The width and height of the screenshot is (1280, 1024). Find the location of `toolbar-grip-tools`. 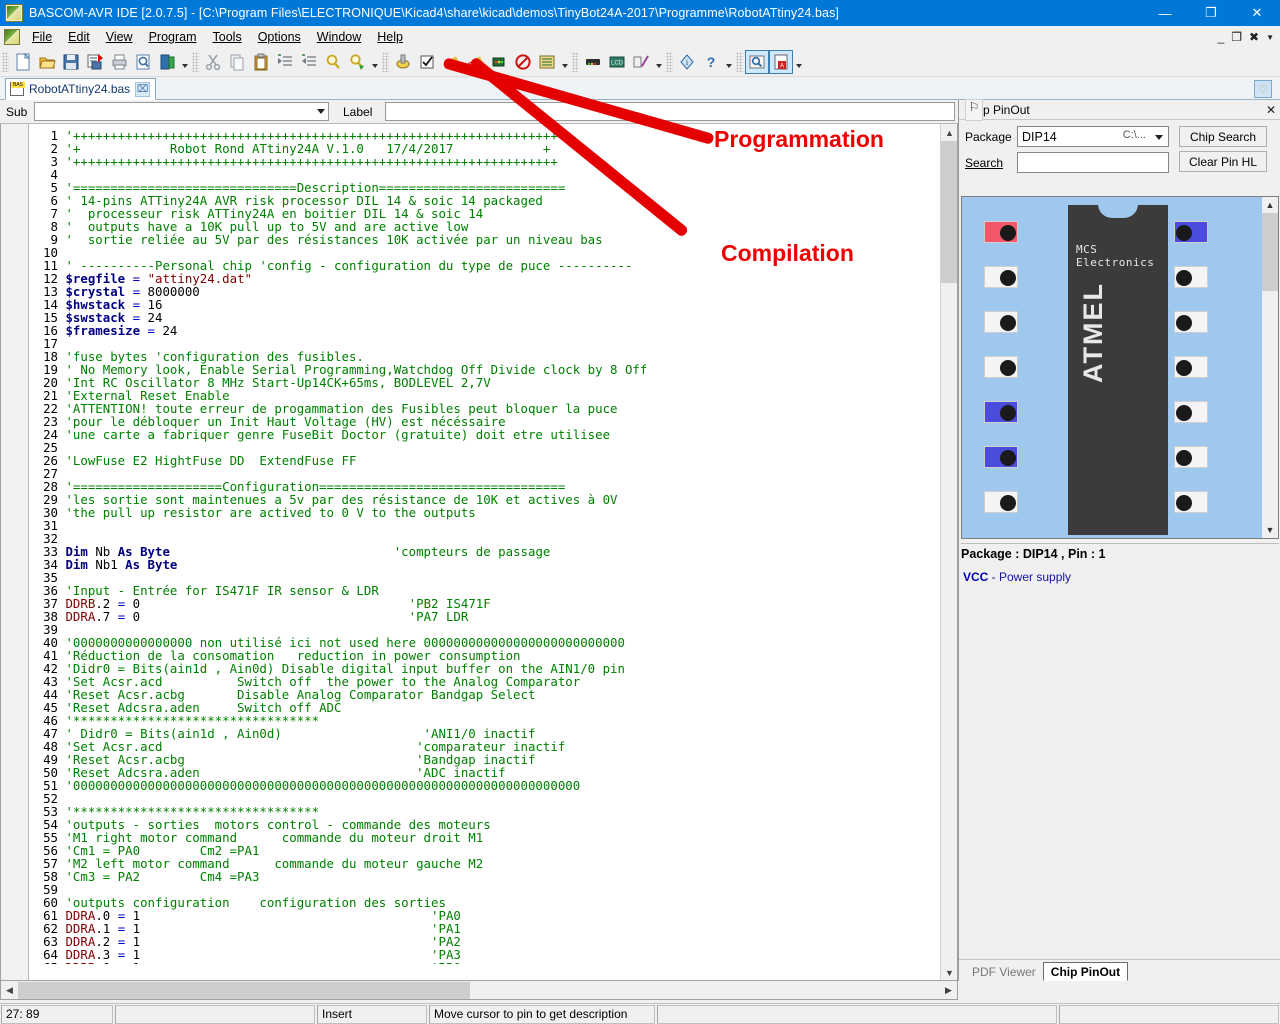

toolbar-grip-tools is located at coordinates (575, 62).